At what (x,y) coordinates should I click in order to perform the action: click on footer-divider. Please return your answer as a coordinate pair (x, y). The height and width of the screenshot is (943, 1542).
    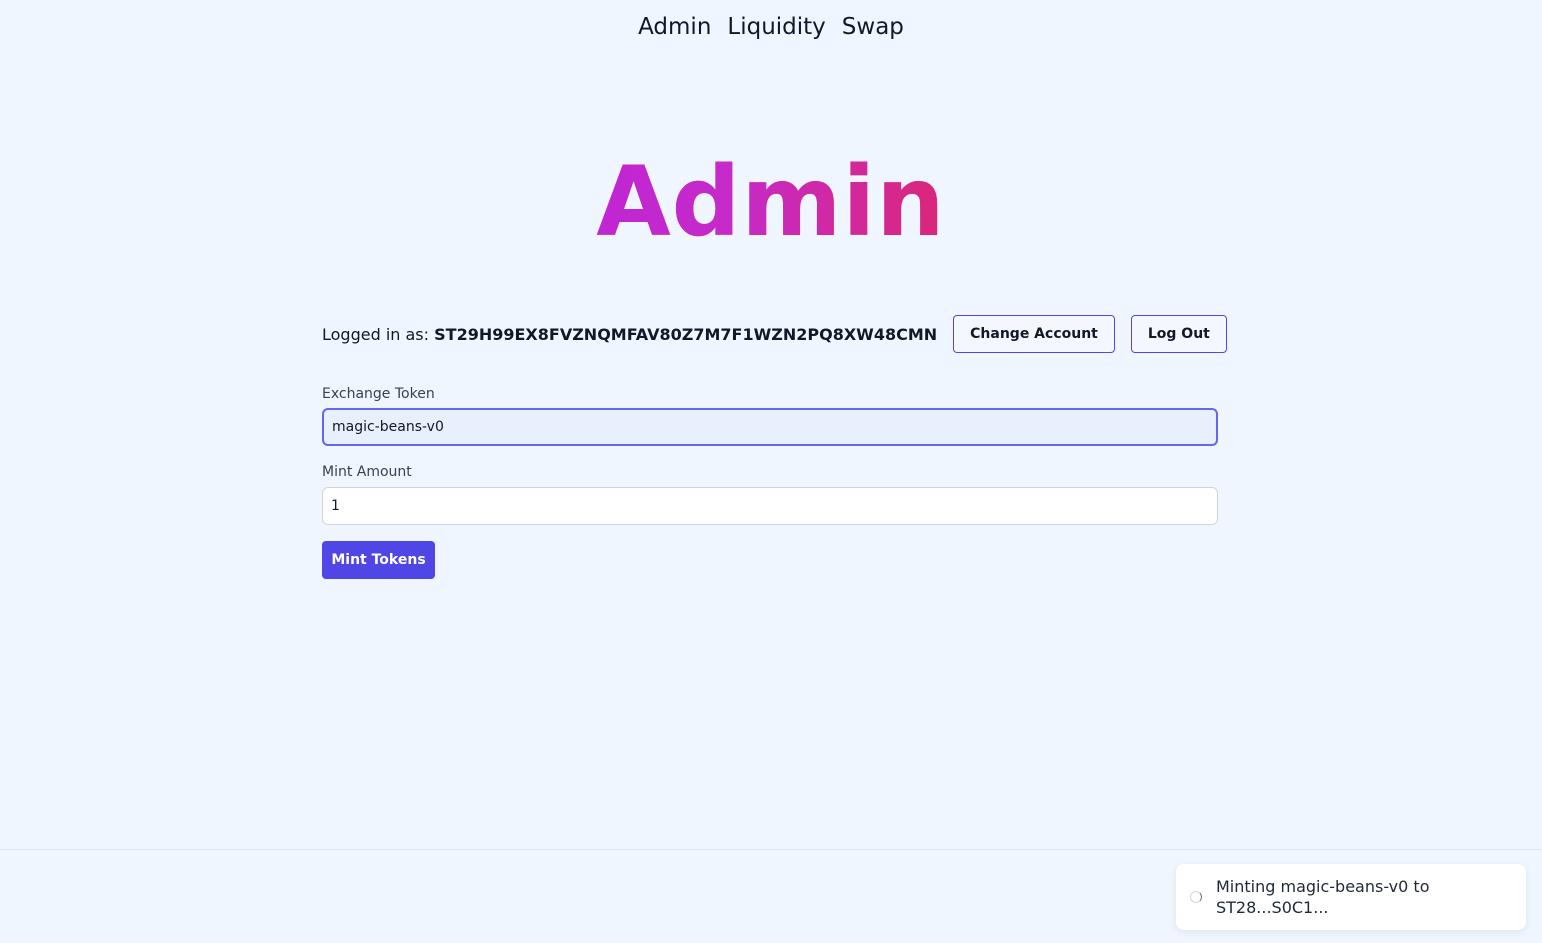
    Looking at the image, I should click on (771, 849).